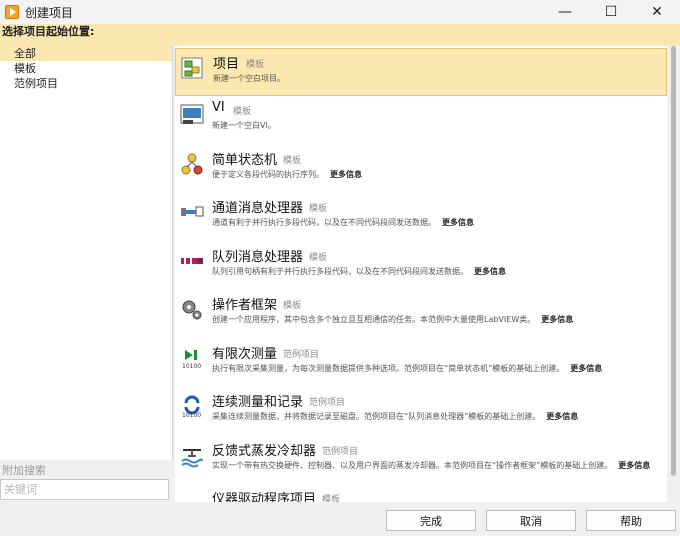 This screenshot has width=680, height=536. What do you see at coordinates (631, 520) in the screenshot?
I see `help-button: 帮助` at bounding box center [631, 520].